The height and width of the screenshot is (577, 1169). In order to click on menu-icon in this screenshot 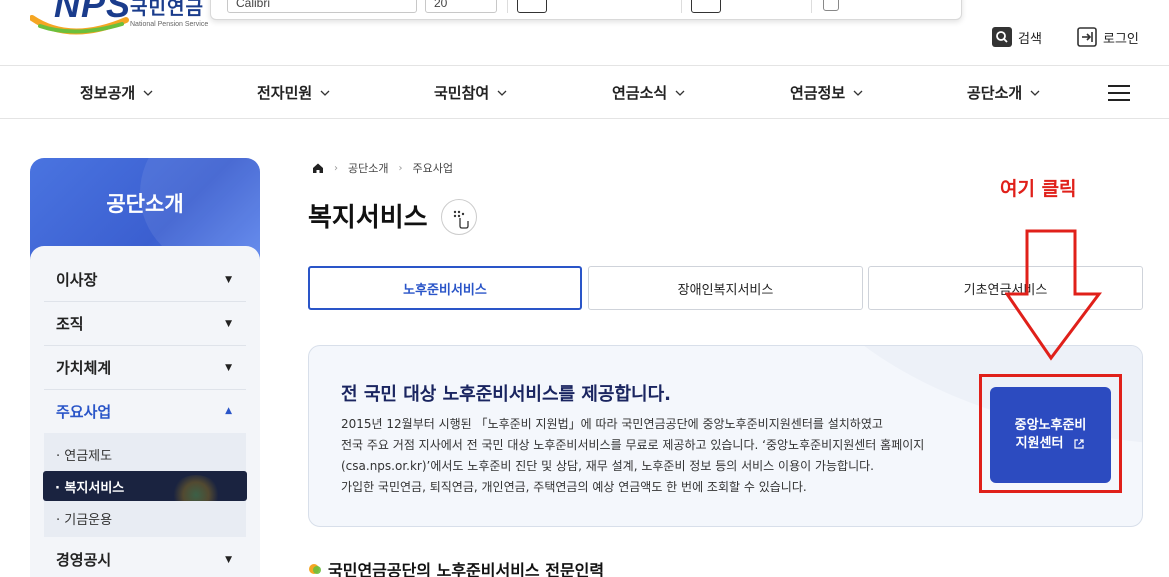, I will do `click(1119, 93)`.